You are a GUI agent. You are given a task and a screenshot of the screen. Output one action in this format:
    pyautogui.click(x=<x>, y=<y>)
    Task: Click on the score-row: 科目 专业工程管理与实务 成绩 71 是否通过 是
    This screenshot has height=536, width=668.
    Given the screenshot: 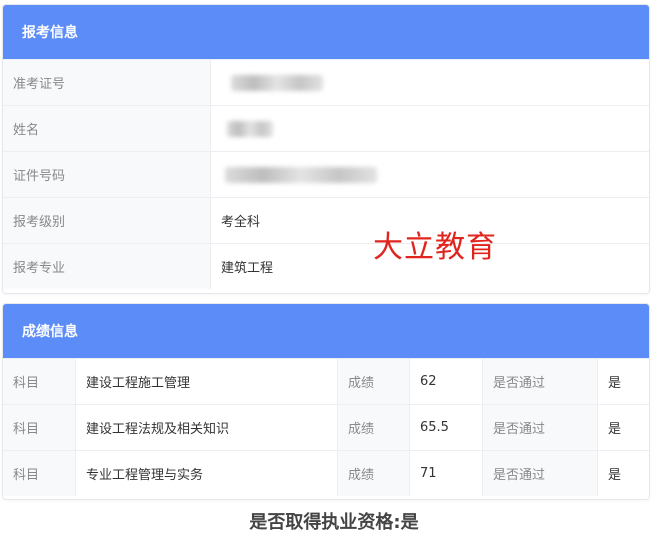 What is the action you would take?
    pyautogui.click(x=326, y=473)
    